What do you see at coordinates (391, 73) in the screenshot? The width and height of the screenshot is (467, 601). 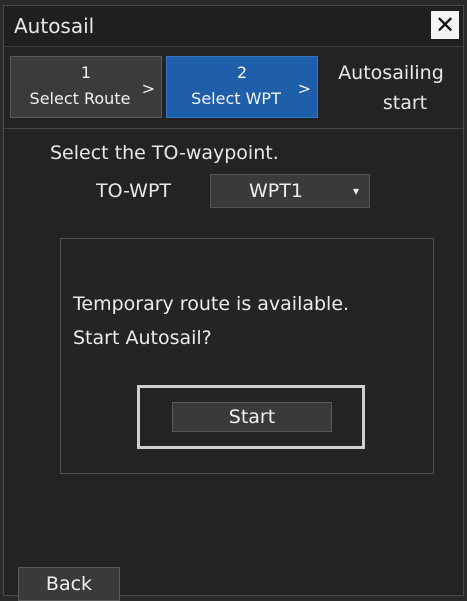 I see `step-label-line1: Autosailing` at bounding box center [391, 73].